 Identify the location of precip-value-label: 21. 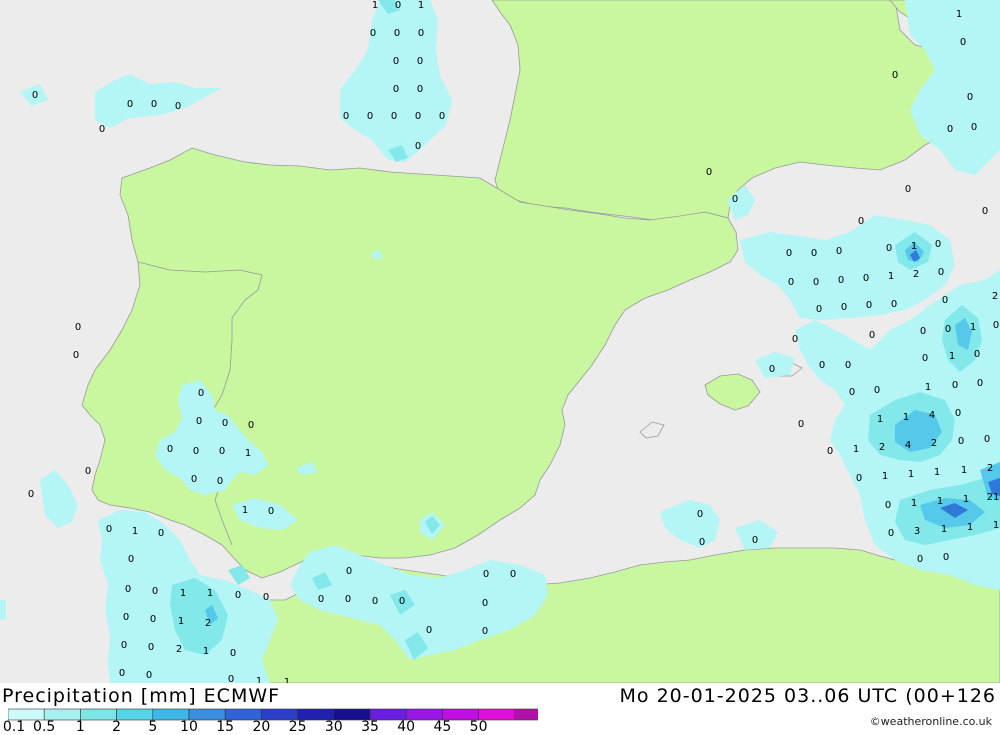
(993, 497).